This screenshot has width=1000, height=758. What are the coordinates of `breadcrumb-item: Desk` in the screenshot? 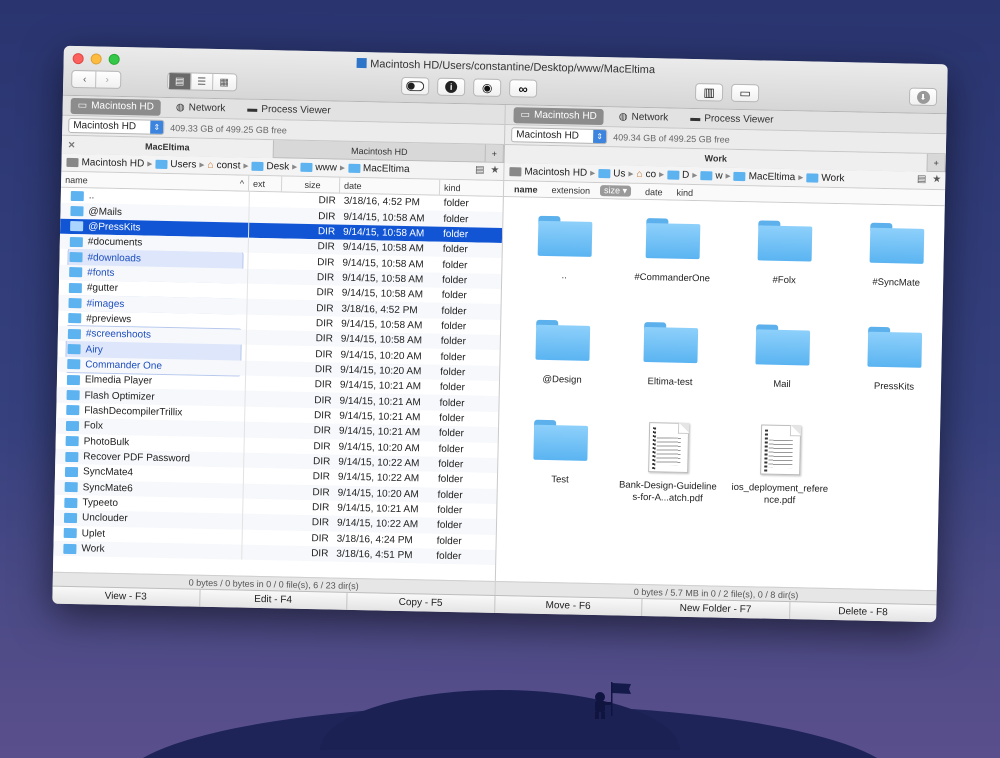 It's located at (270, 167).